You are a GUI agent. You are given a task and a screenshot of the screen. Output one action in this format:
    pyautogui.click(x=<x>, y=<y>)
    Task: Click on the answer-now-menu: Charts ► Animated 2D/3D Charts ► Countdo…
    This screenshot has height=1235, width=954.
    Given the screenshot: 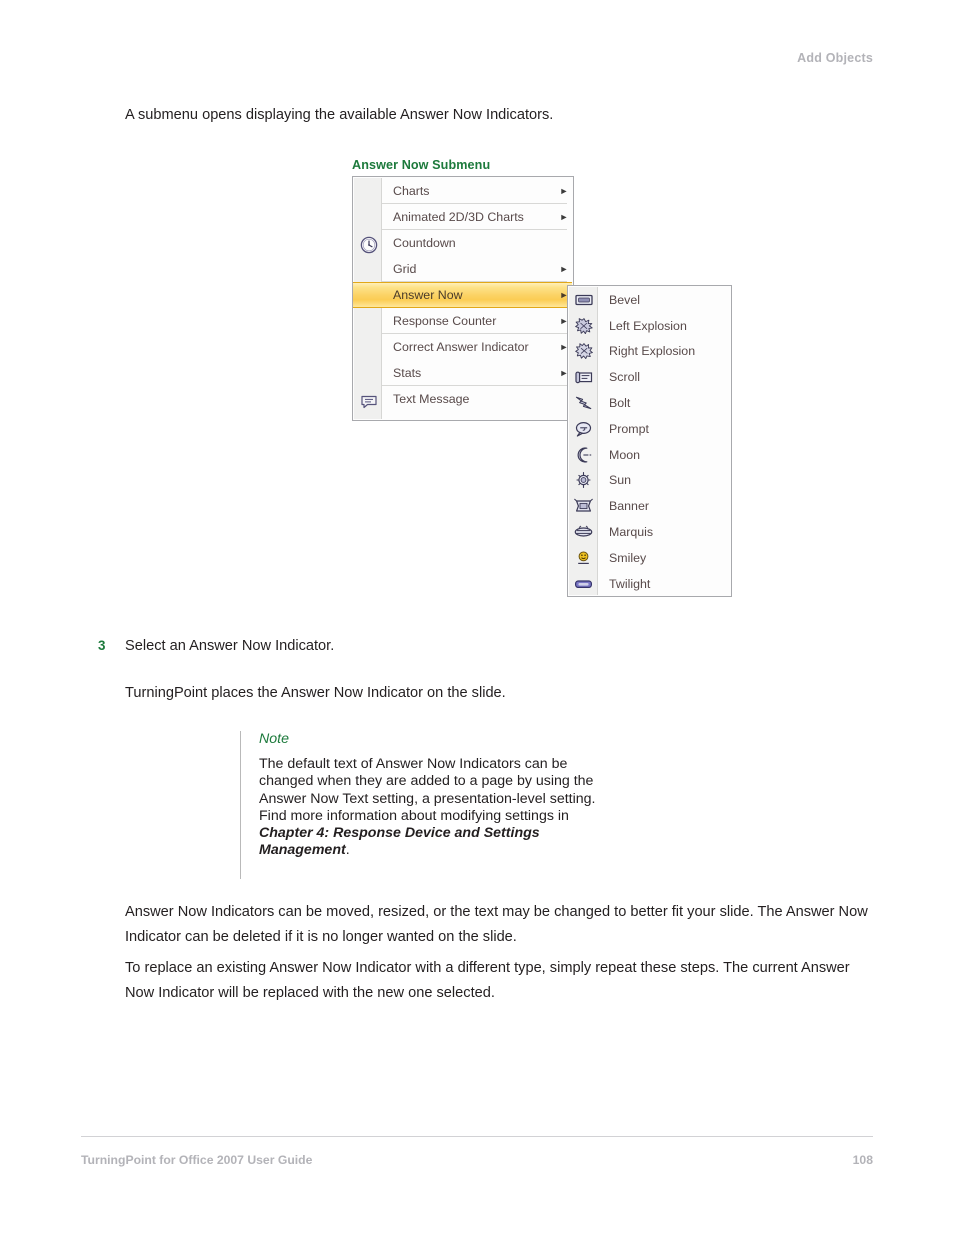 What is the action you would take?
    pyautogui.click(x=463, y=298)
    